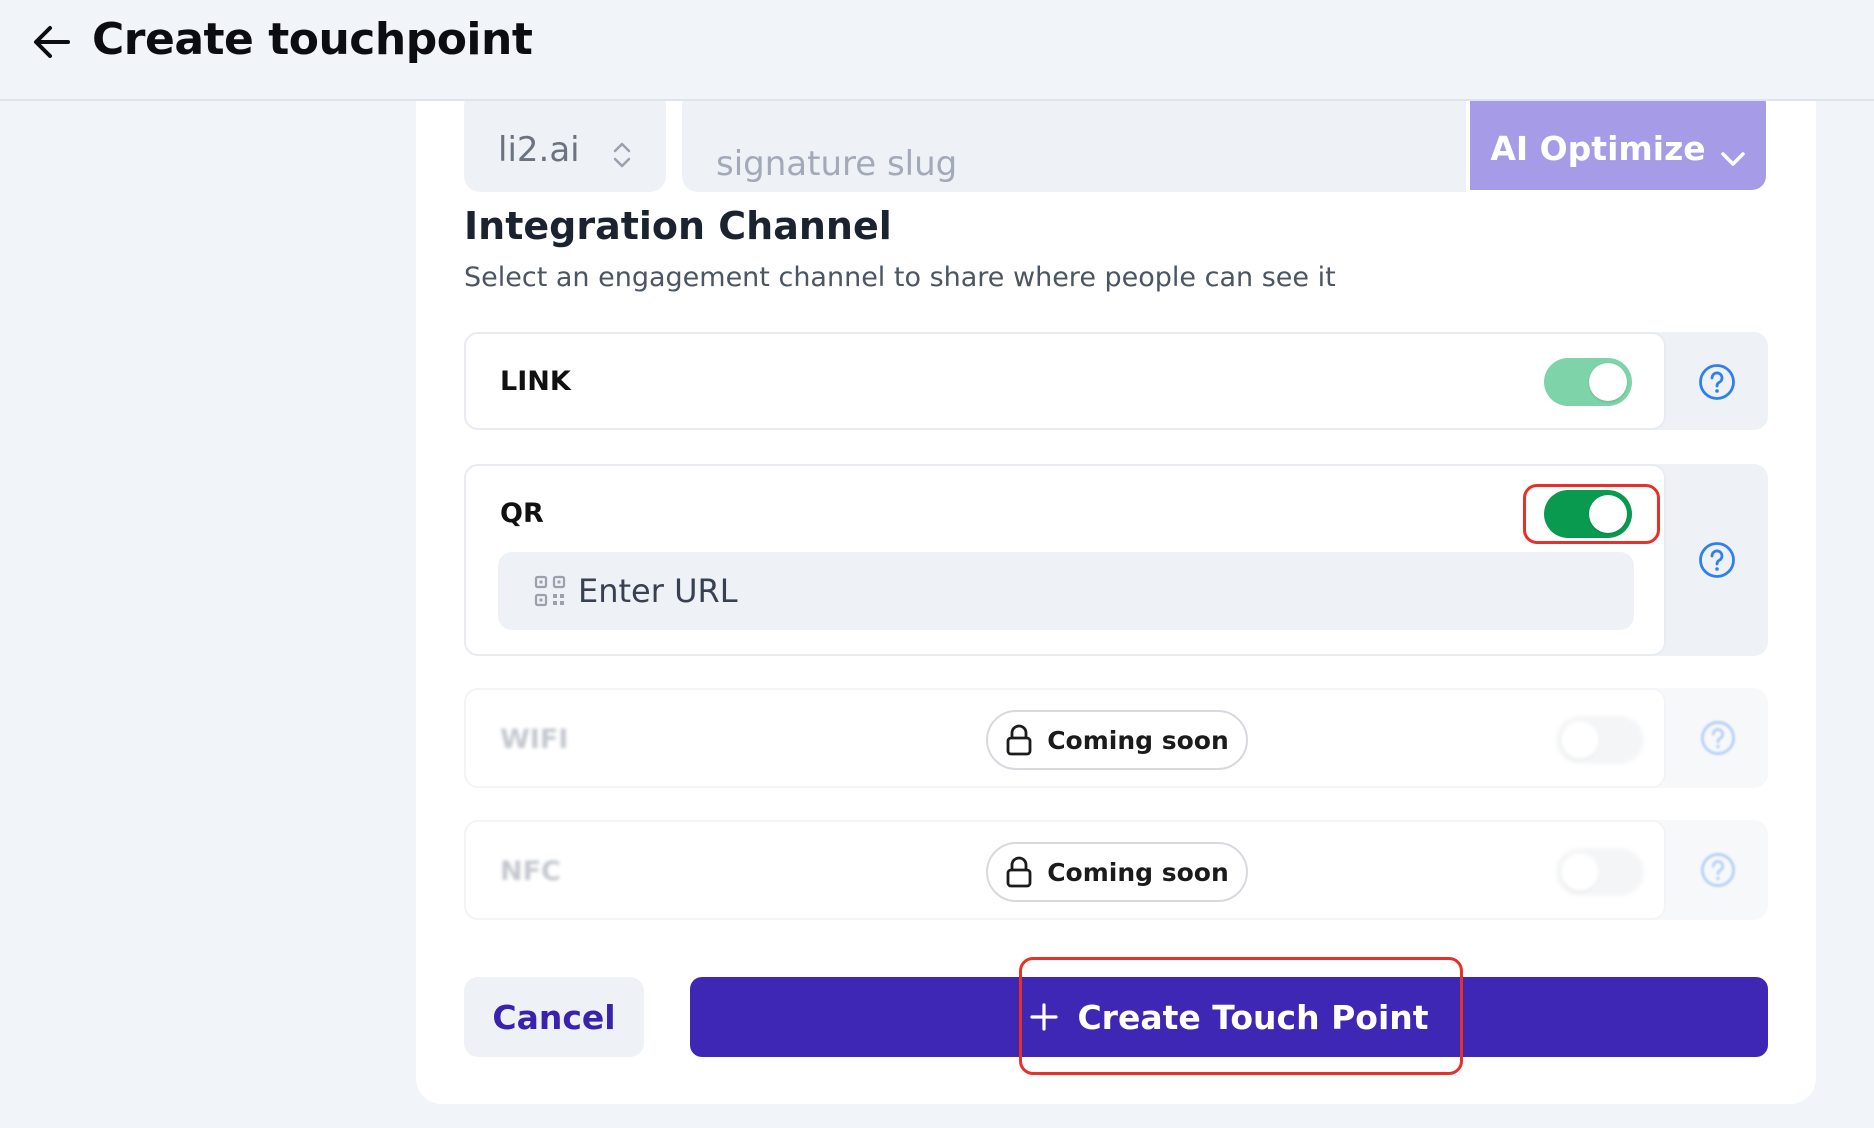  Describe the element at coordinates (539, 150) in the screenshot. I see `domain-value: li2.ai` at that location.